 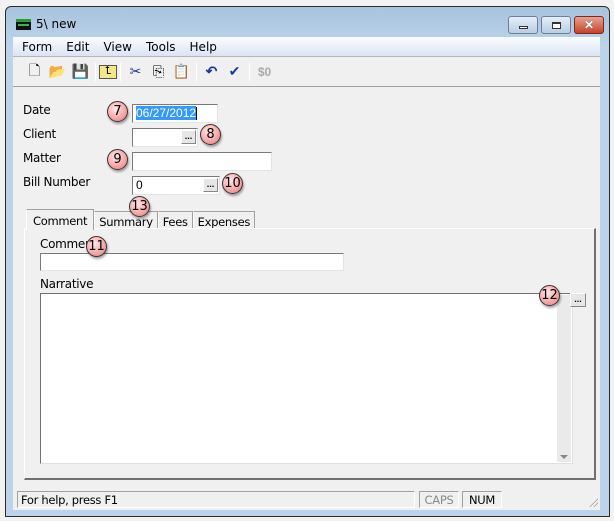 What do you see at coordinates (56, 182) in the screenshot?
I see `bill-number-label: Bill Number` at bounding box center [56, 182].